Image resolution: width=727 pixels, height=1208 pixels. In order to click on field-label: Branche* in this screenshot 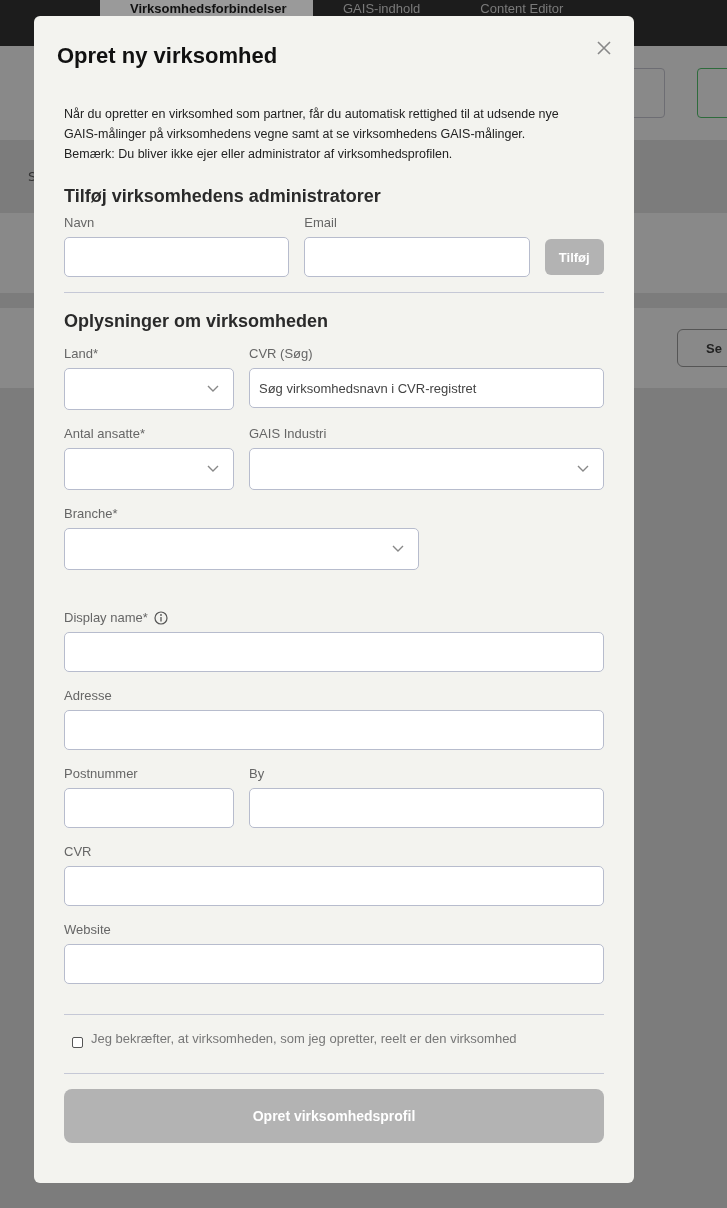, I will do `click(91, 513)`.